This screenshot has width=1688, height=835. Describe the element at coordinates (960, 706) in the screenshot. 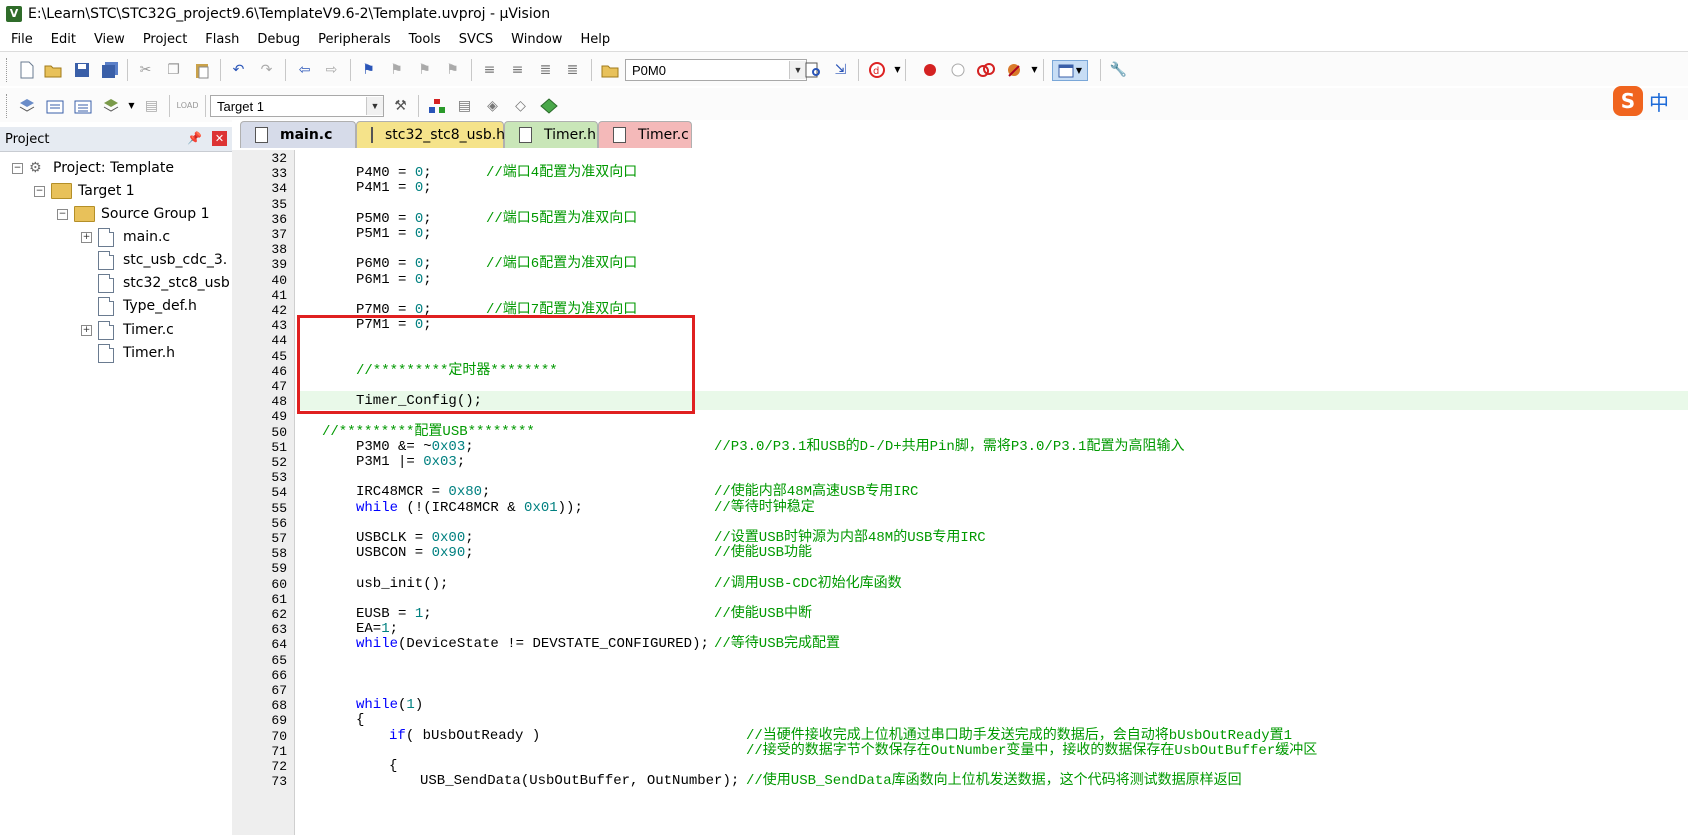

I see `code-line: 68 while(1)` at that location.